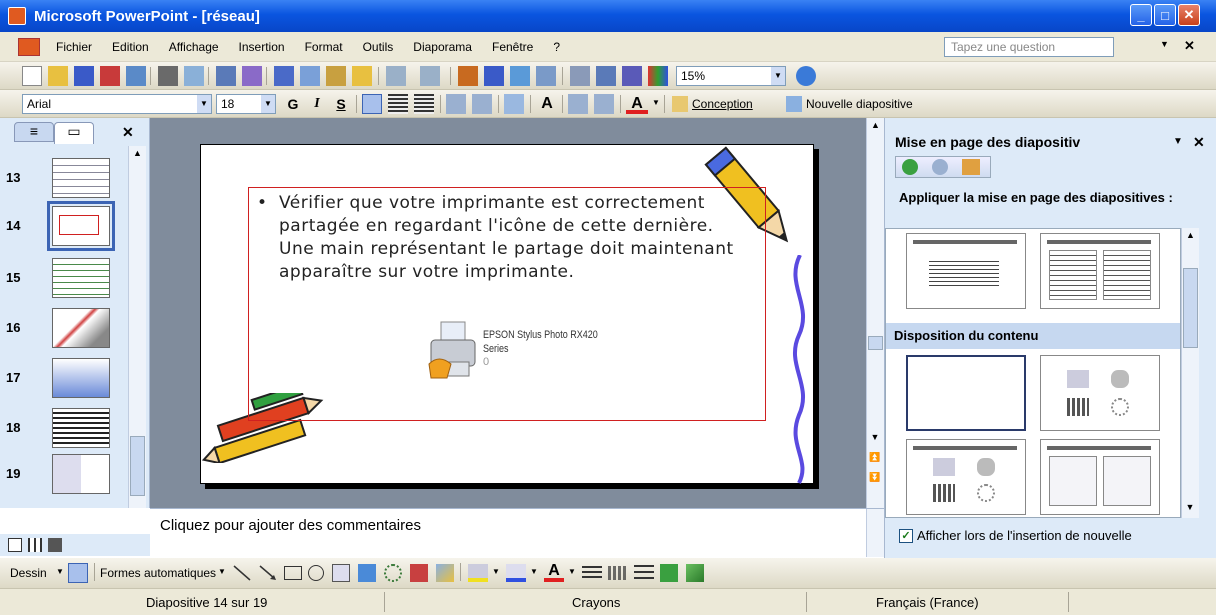 This screenshot has width=1216, height=615. I want to click on menu-format: Format, so click(324, 47).